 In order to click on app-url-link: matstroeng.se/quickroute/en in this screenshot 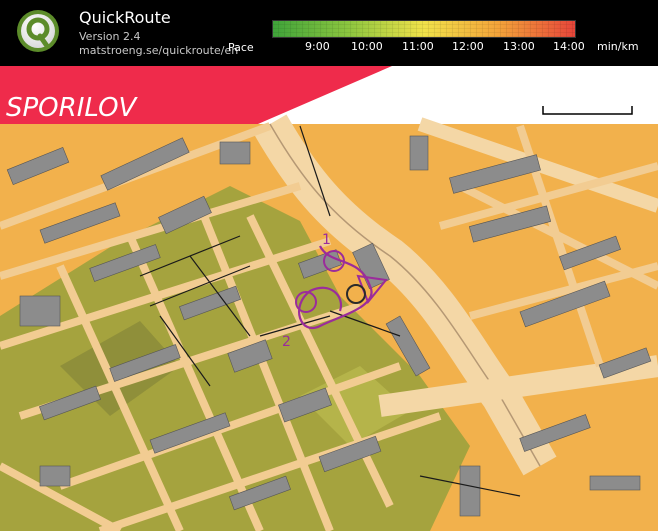, I will do `click(158, 50)`.